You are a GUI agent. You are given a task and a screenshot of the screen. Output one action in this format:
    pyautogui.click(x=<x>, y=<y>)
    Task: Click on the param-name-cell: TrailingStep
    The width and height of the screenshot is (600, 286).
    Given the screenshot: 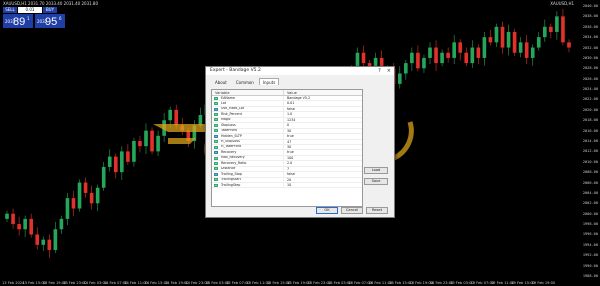 What is the action you would take?
    pyautogui.click(x=248, y=185)
    